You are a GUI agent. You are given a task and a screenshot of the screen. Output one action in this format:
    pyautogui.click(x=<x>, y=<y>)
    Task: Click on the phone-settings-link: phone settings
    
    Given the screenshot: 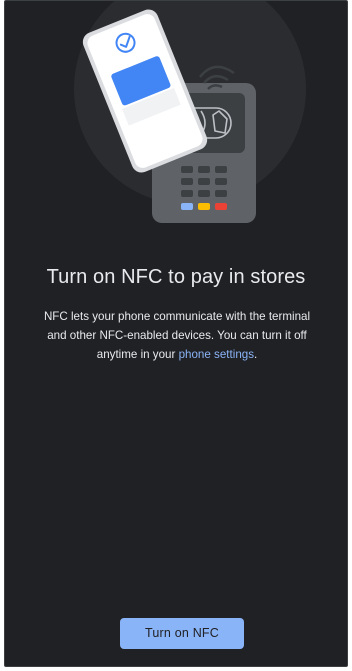 What is the action you would take?
    pyautogui.click(x=216, y=354)
    